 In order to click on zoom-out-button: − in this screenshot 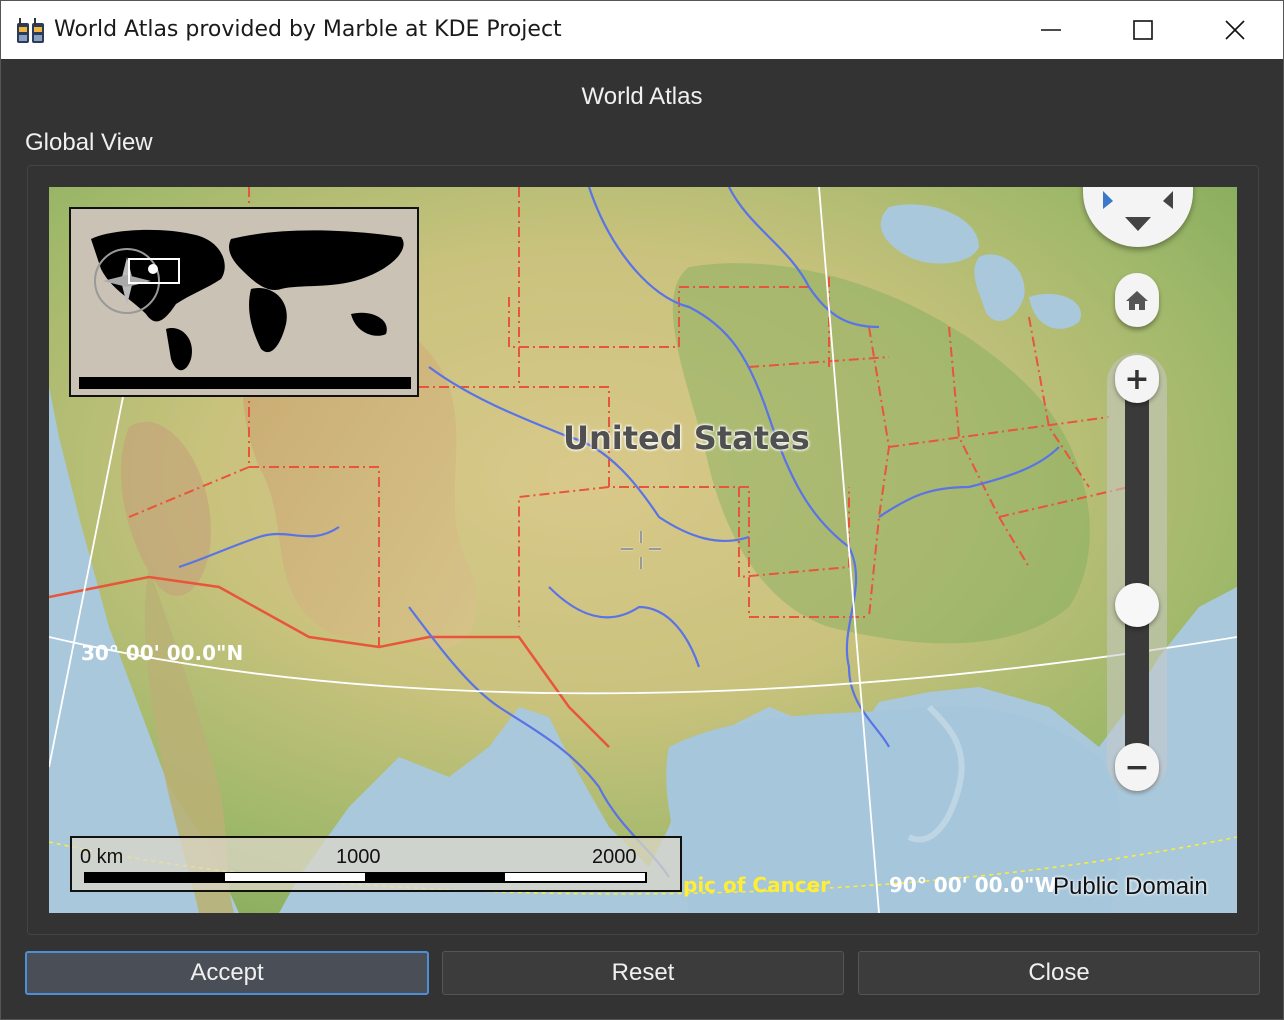, I will do `click(1137, 767)`.